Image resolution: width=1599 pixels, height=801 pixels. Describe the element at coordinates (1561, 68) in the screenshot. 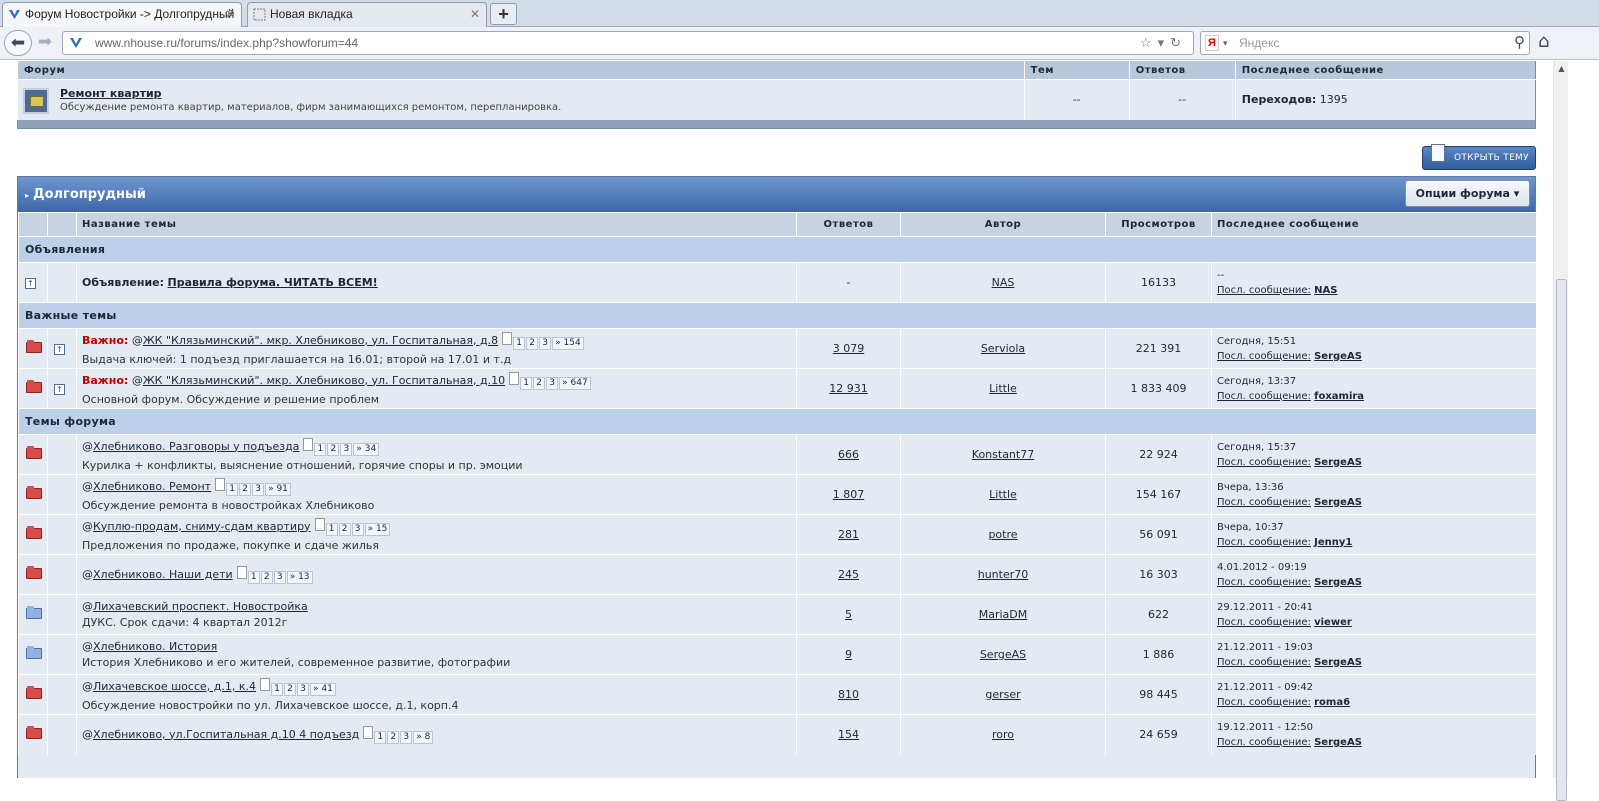

I see `scroll-up-icon: ▲` at that location.